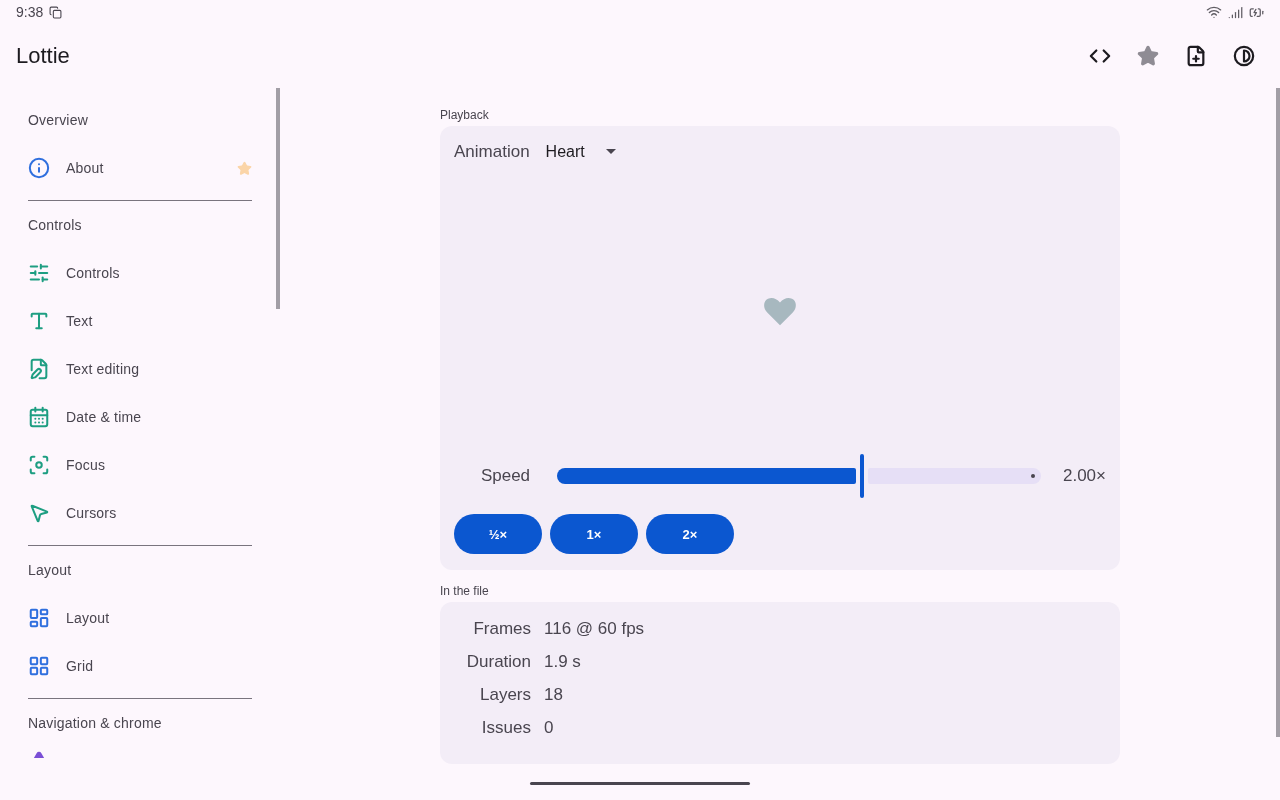 This screenshot has width=1280, height=800. Describe the element at coordinates (138, 168) in the screenshot. I see `nav-item: About` at that location.